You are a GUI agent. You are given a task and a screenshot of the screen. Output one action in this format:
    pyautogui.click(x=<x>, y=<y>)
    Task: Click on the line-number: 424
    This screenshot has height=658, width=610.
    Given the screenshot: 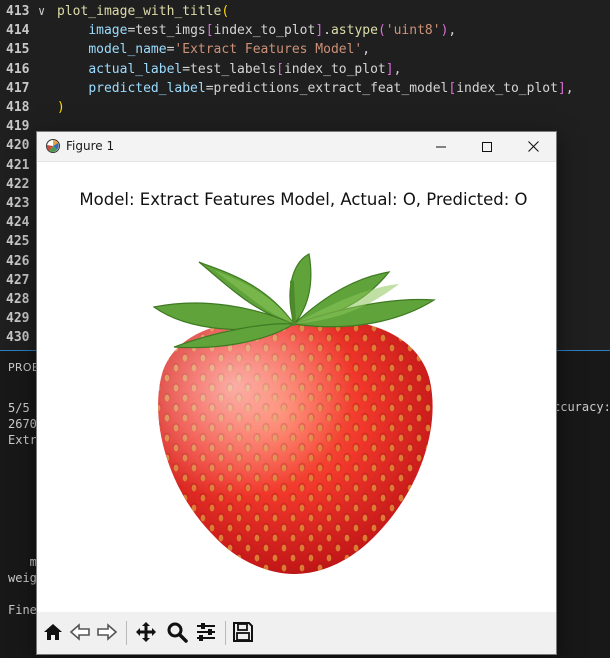 What is the action you would take?
    pyautogui.click(x=18, y=223)
    